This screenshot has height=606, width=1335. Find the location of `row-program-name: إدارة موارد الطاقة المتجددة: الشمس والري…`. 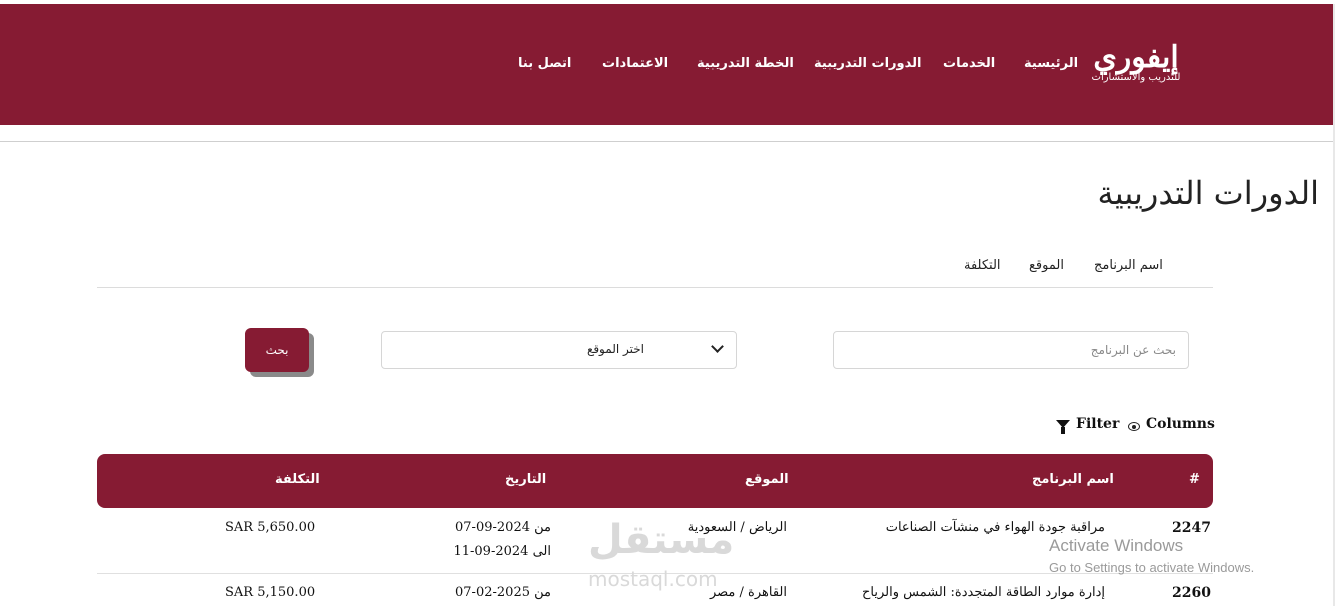

row-program-name: إدارة موارد الطاقة المتجددة: الشمس والري… is located at coordinates (983, 592).